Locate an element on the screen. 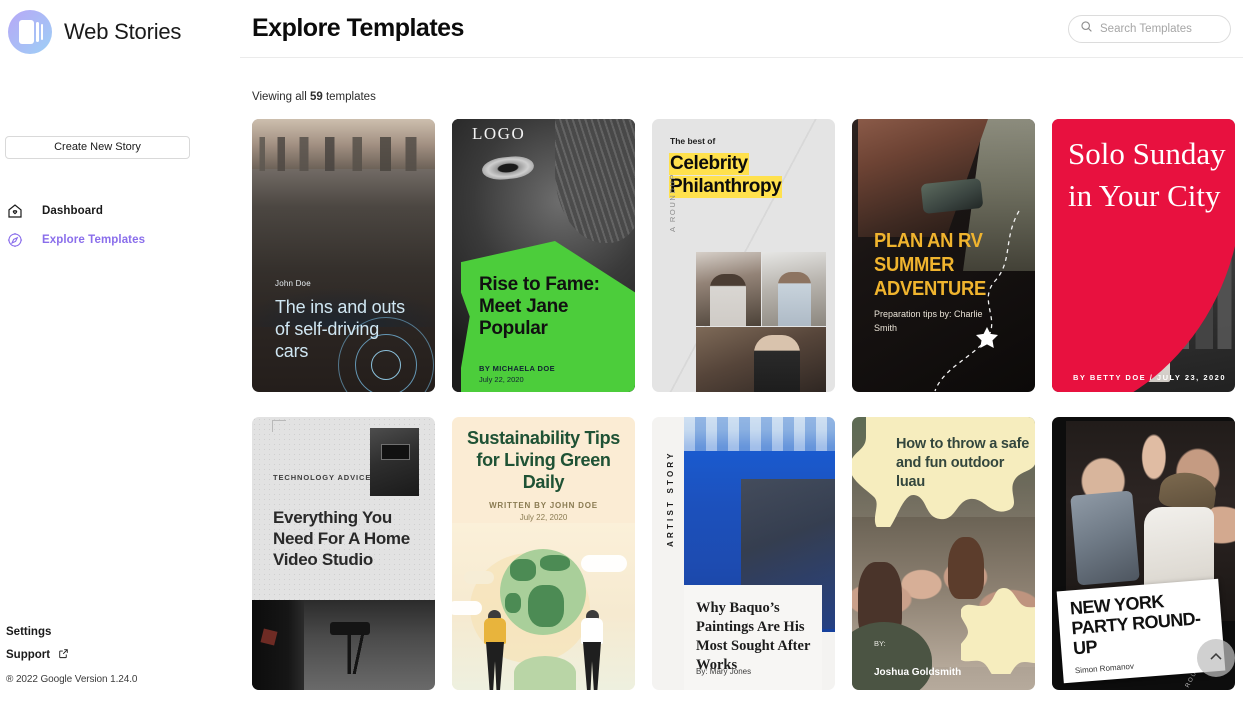 The image size is (1243, 701). bush-shape is located at coordinates (545, 673).